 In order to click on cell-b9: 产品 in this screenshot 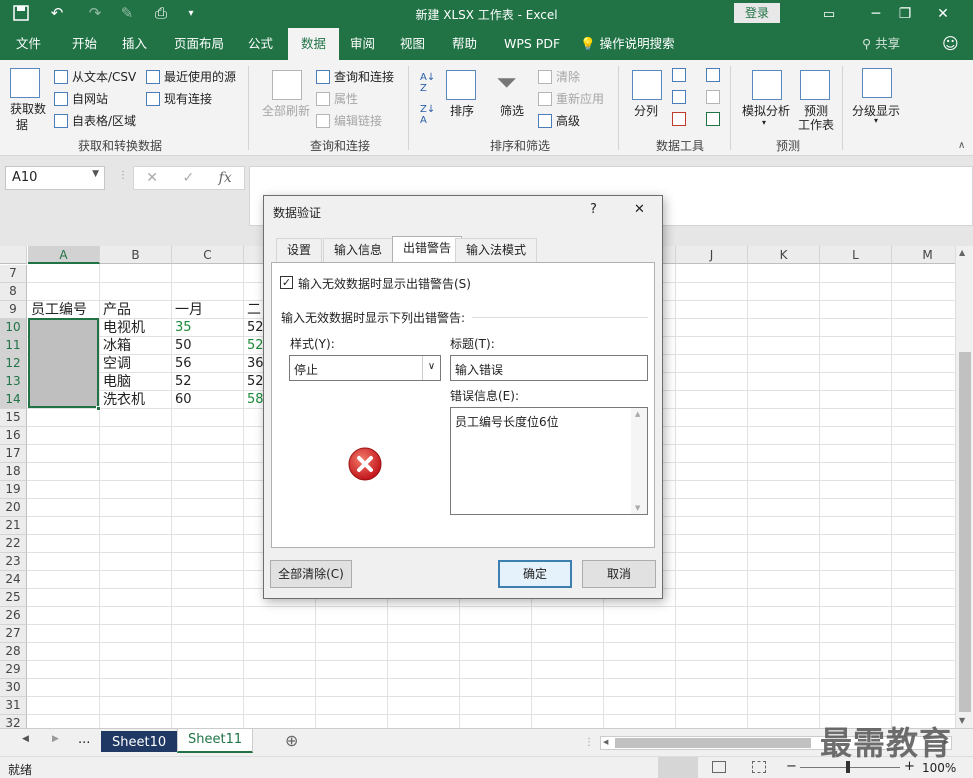, I will do `click(136, 310)`.